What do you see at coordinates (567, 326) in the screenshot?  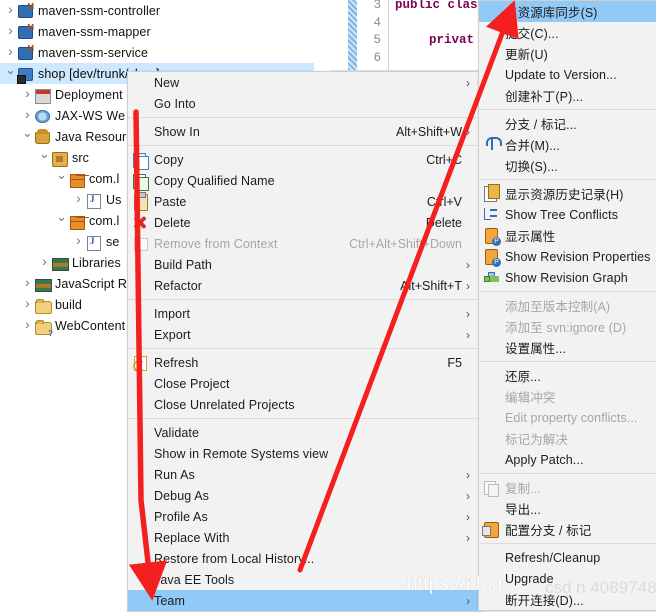 I see `menu-item: 添加至 svn:ignore (D)` at bounding box center [567, 326].